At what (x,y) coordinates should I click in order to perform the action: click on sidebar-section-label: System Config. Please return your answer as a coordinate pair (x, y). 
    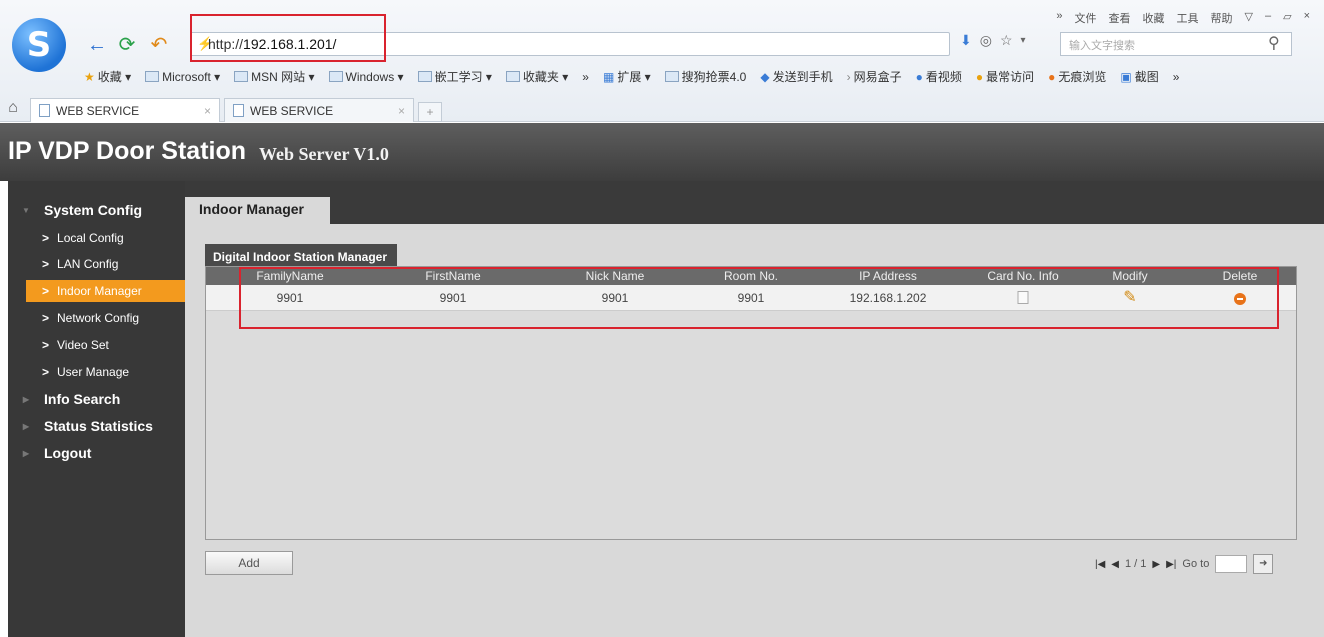
    Looking at the image, I should click on (93, 210).